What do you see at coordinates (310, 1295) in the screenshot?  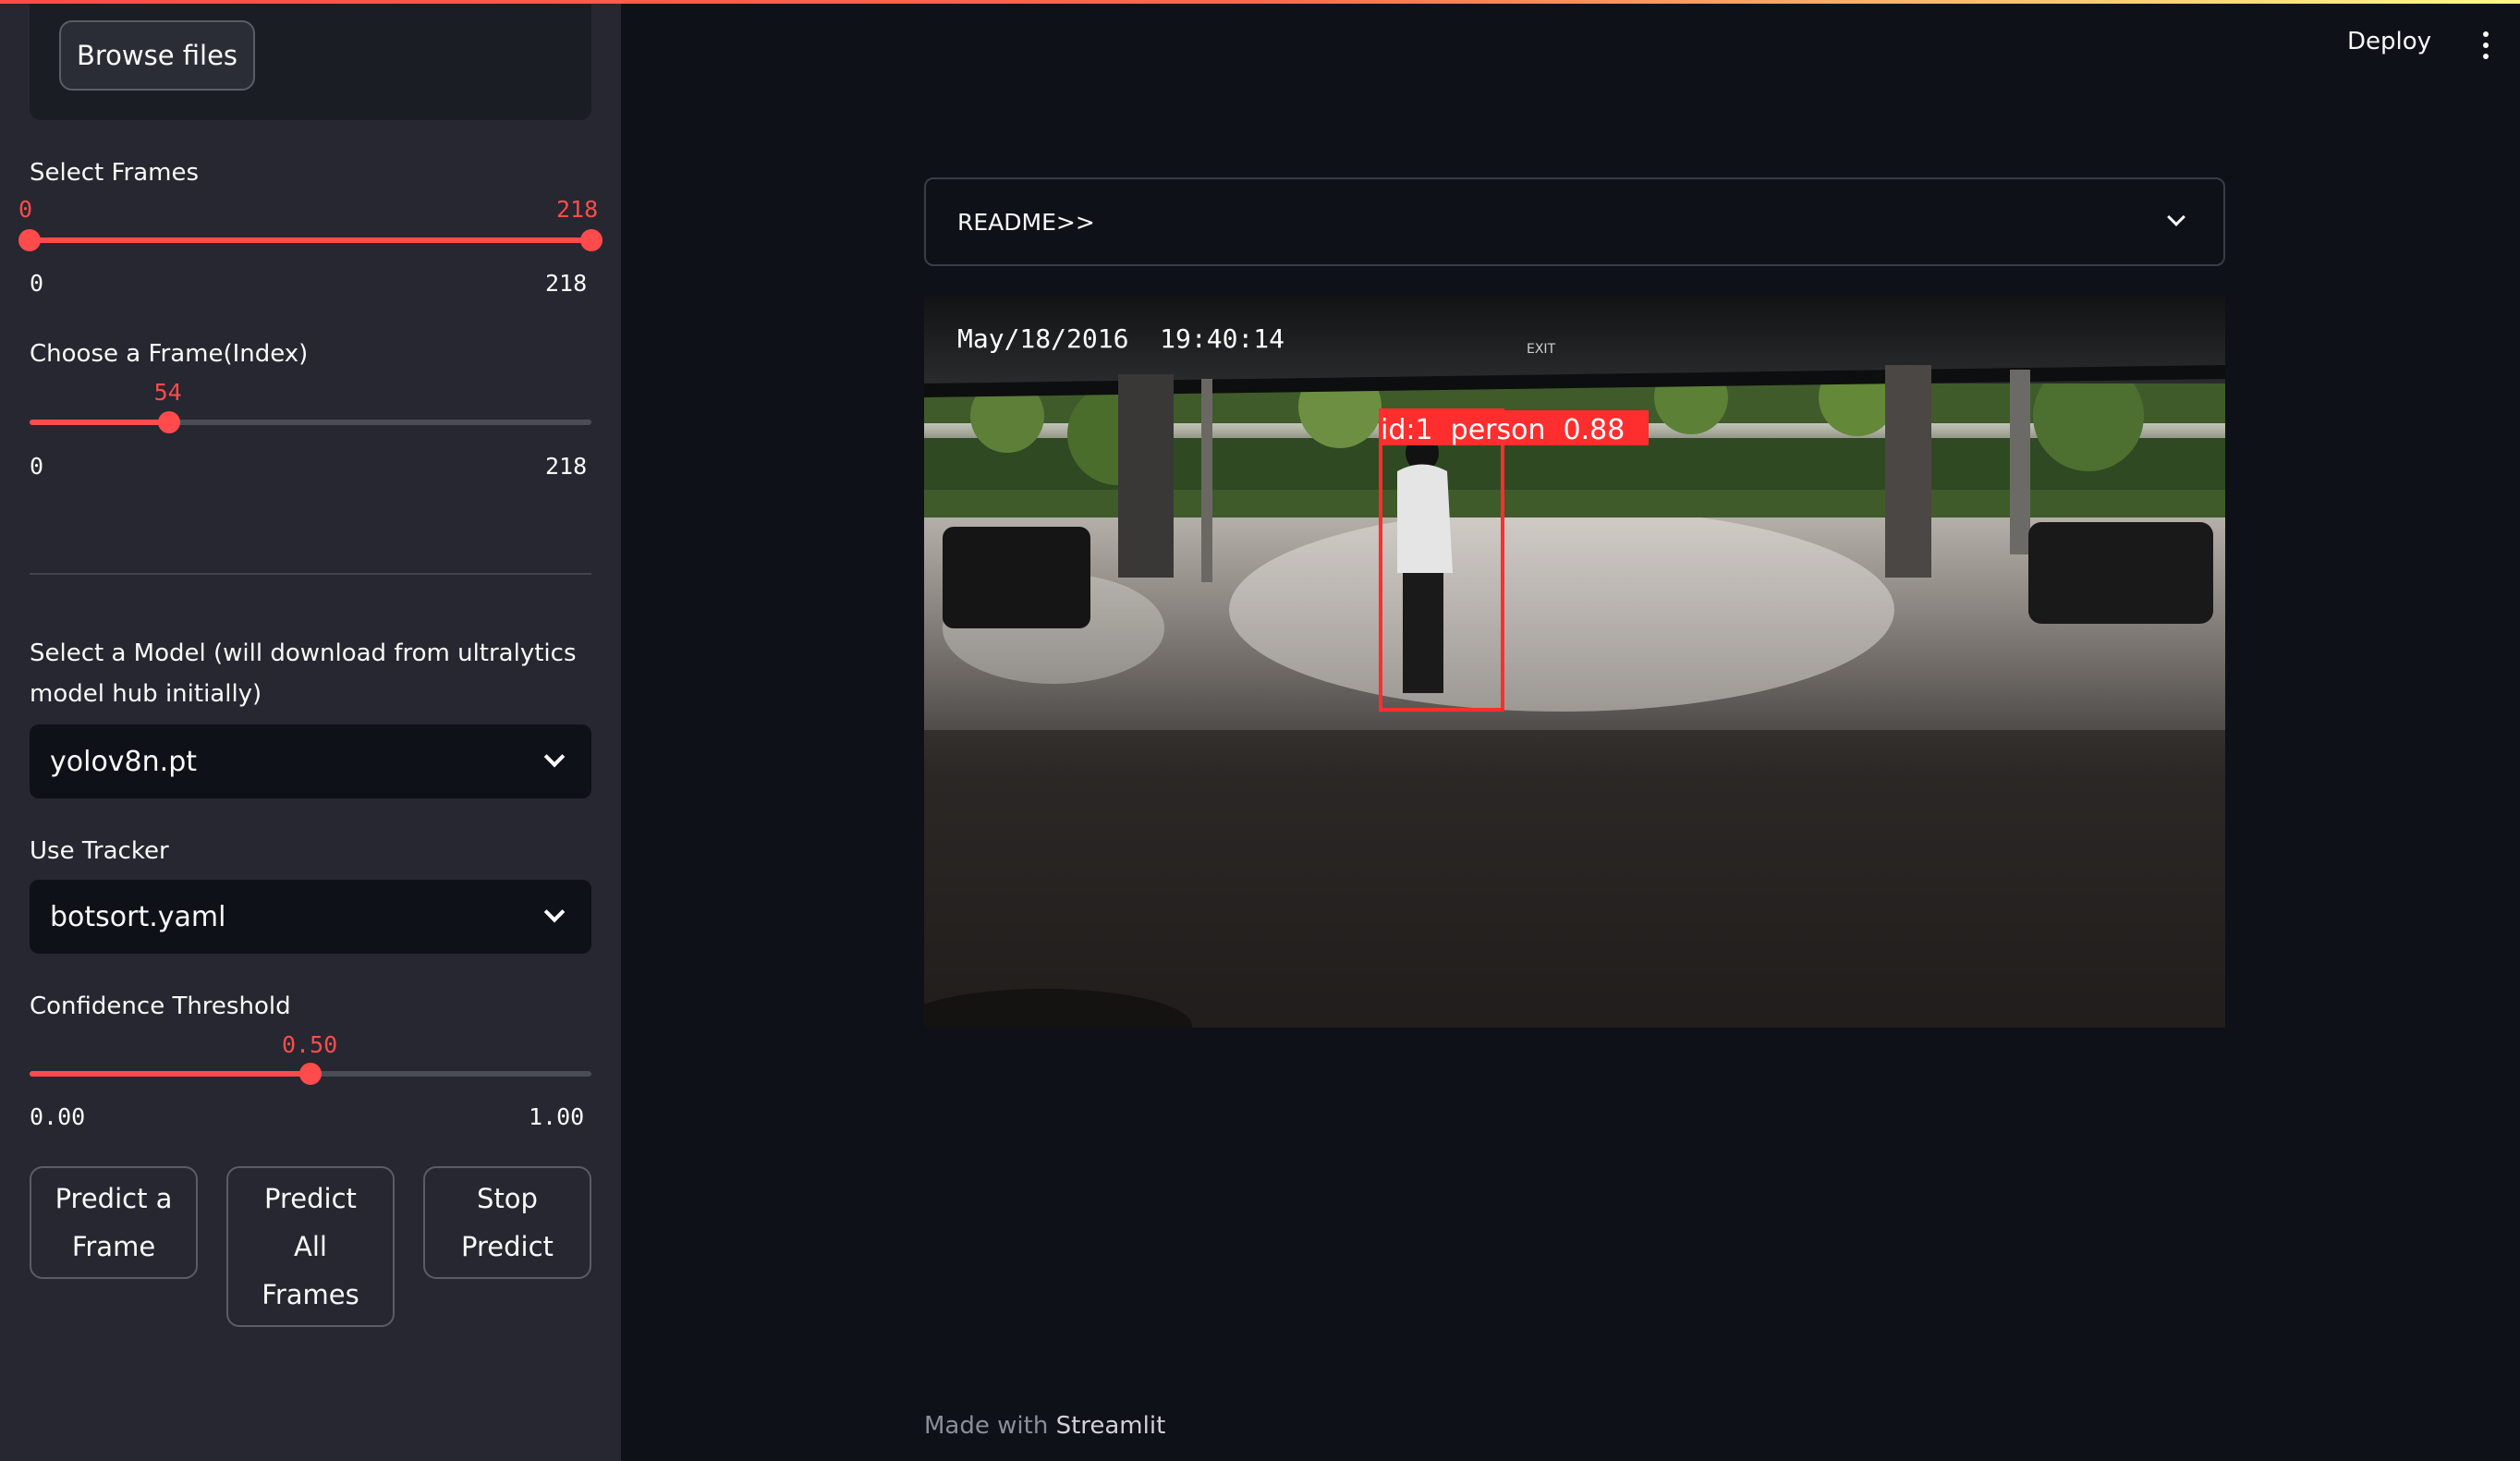 I see `predict-all-label-3: Frames` at bounding box center [310, 1295].